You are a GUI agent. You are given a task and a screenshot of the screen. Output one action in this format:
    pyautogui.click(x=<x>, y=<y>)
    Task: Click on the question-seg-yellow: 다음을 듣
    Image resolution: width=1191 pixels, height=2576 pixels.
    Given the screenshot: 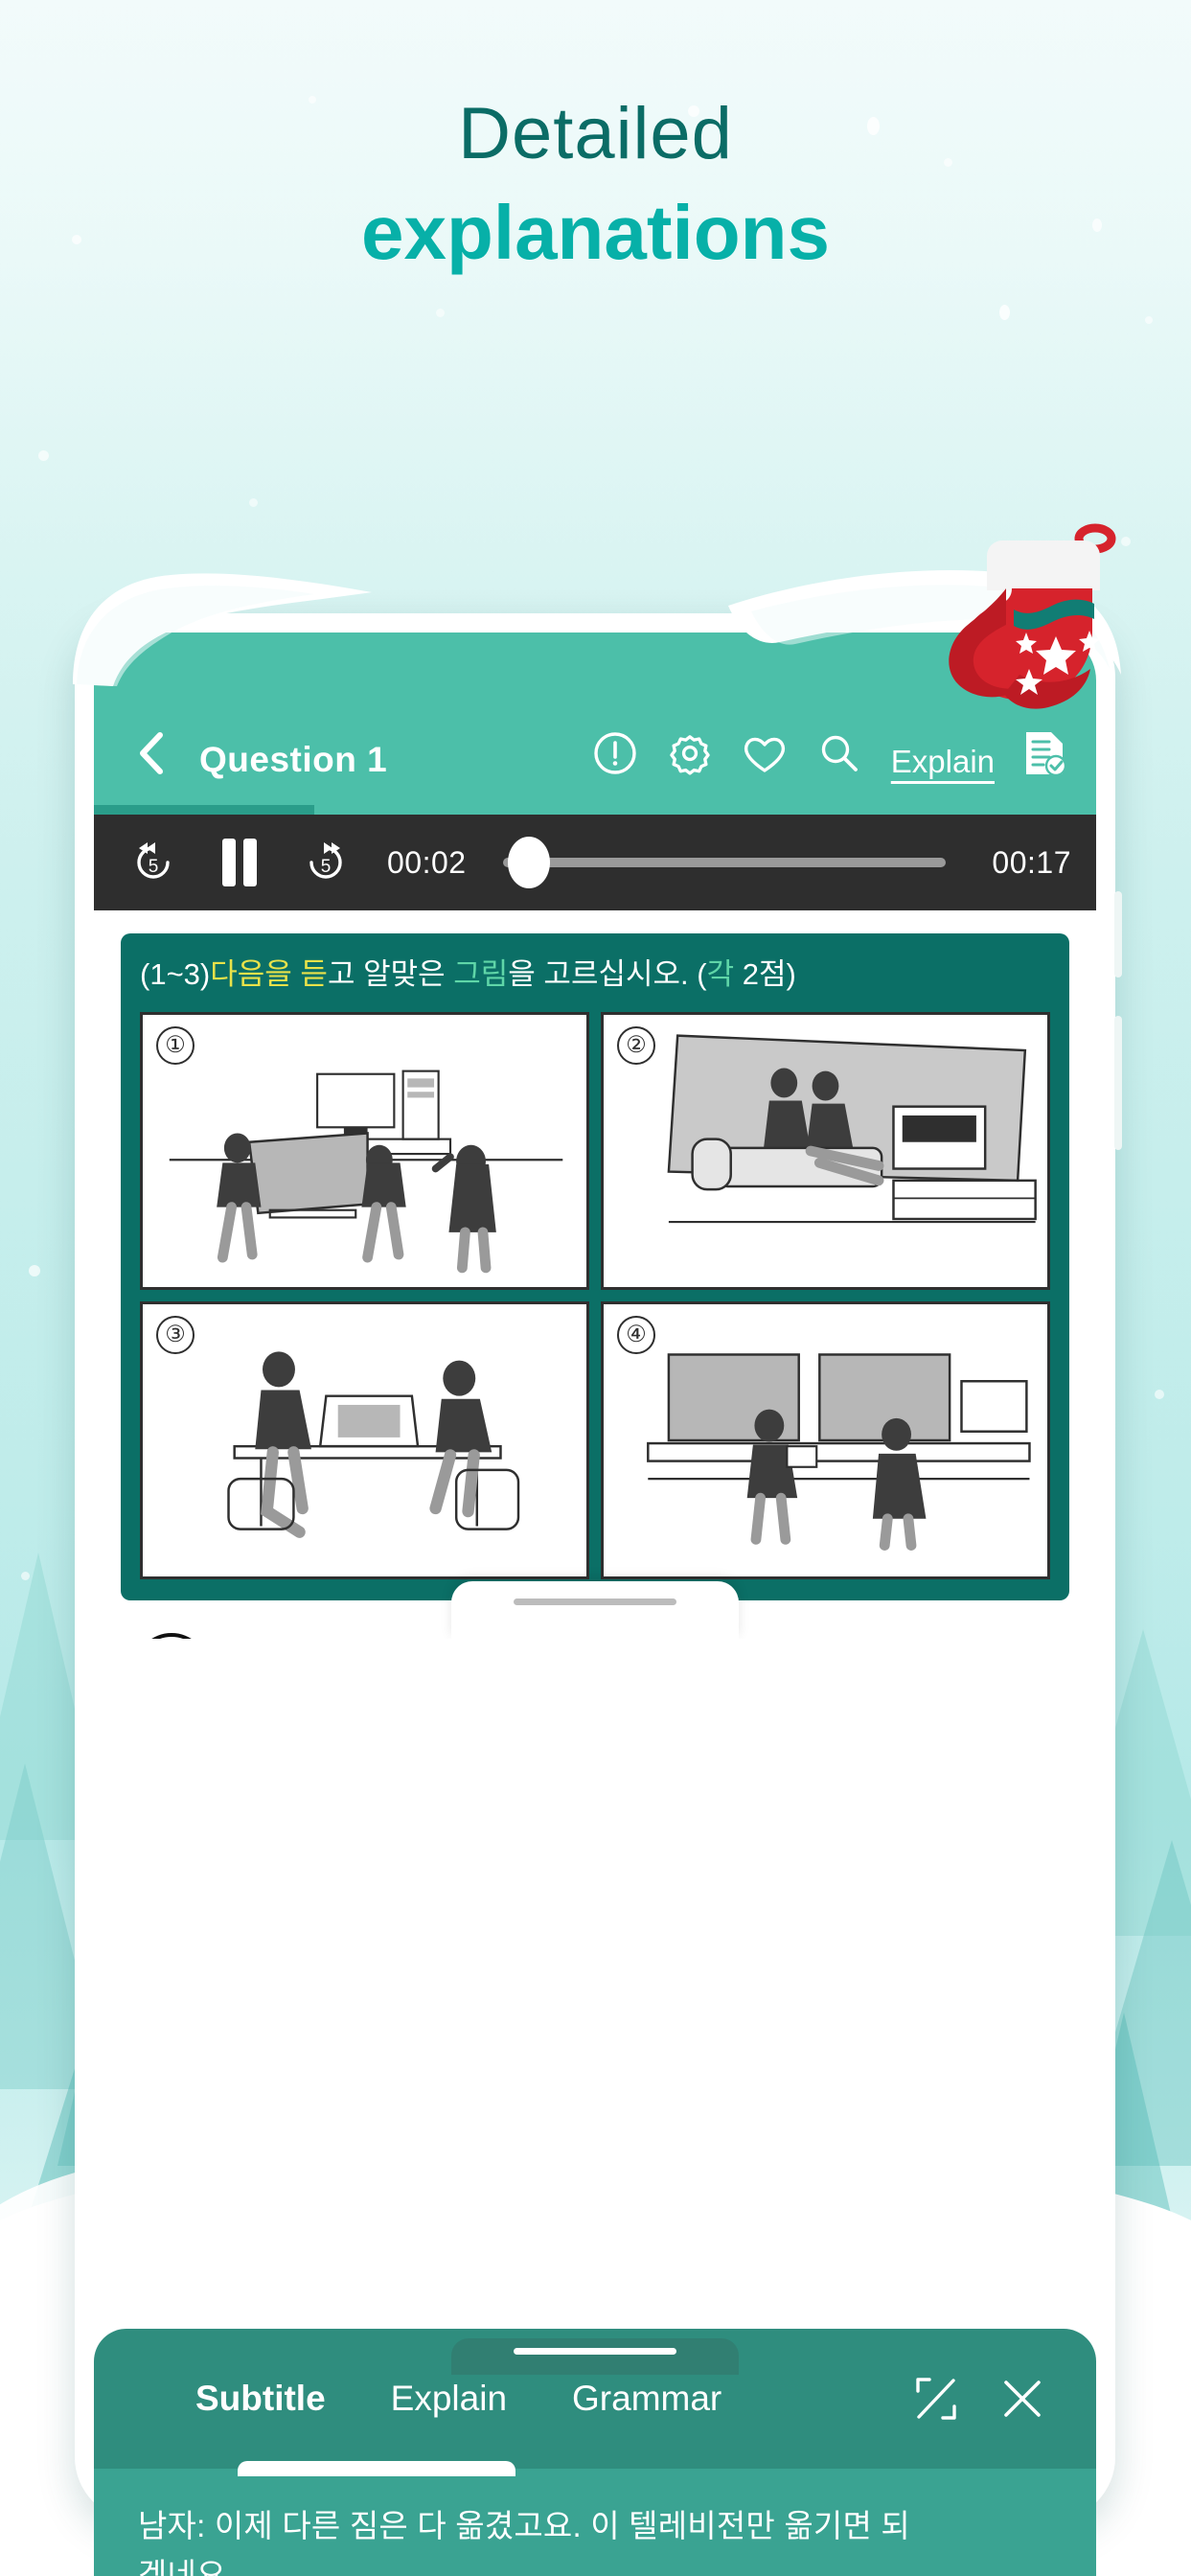 What is the action you would take?
    pyautogui.click(x=269, y=974)
    